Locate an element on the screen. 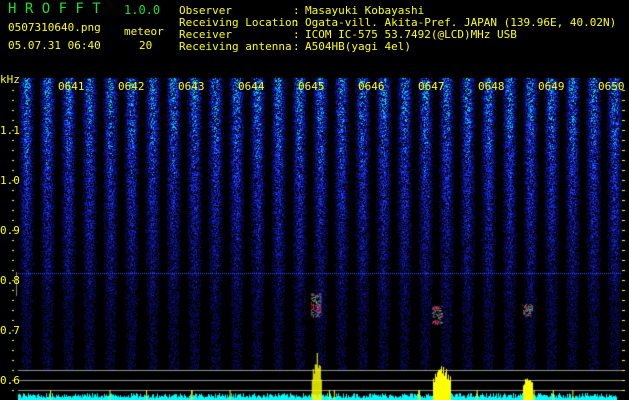 This screenshot has width=629, height=400. x-tick-label: 0646 is located at coordinates (371, 86).